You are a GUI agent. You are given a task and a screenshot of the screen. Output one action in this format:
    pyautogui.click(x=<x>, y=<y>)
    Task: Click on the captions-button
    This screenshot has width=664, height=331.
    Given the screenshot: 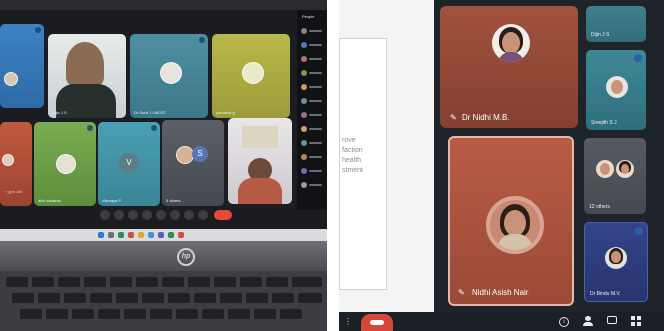 What is the action you would take?
    pyautogui.click(x=133, y=215)
    